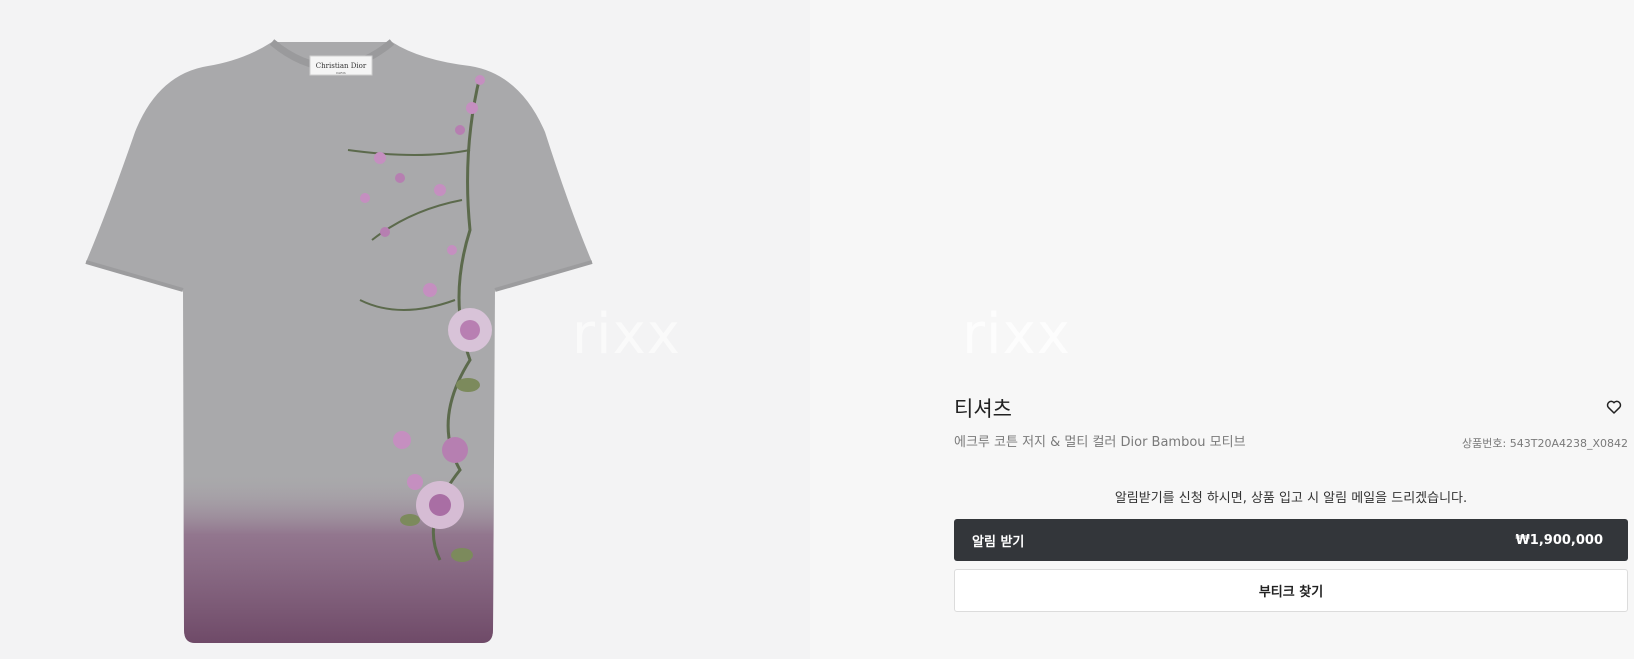  Describe the element at coordinates (340, 73) in the screenshot. I see `neck-label-line2: PARIS` at that location.